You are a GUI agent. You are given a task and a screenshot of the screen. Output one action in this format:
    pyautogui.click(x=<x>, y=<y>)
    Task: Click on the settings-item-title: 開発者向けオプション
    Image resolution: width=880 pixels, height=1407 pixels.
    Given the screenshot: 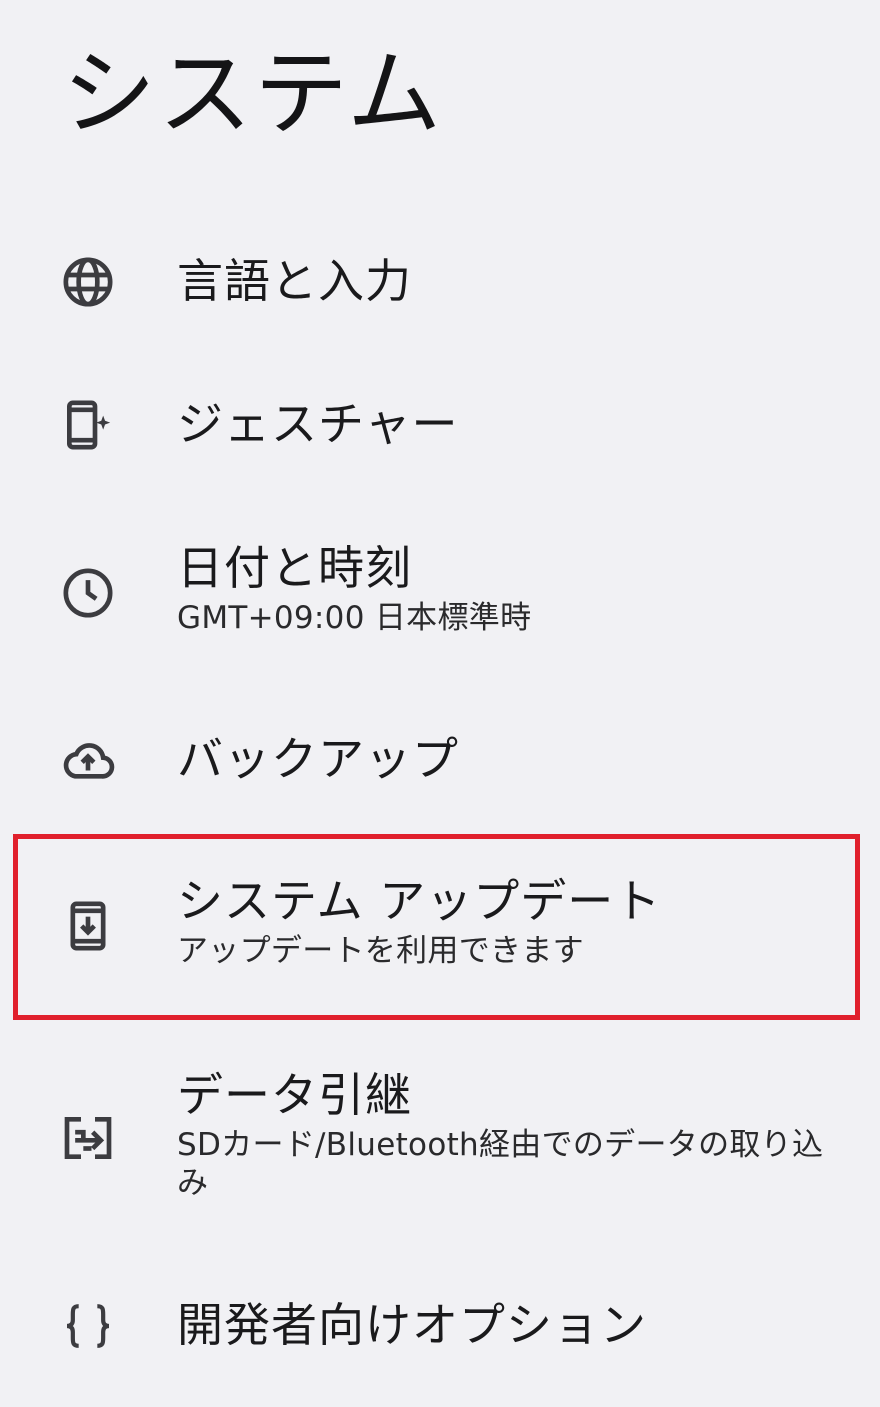 What is the action you would take?
    pyautogui.click(x=412, y=1325)
    